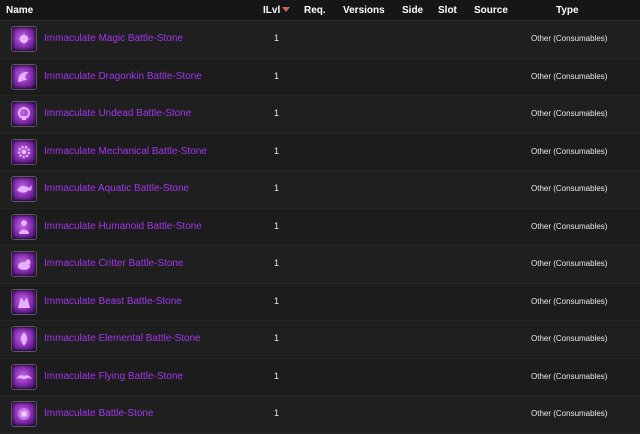 The width and height of the screenshot is (640, 434). What do you see at coordinates (364, 10) in the screenshot?
I see `column-header-versions: Versions` at bounding box center [364, 10].